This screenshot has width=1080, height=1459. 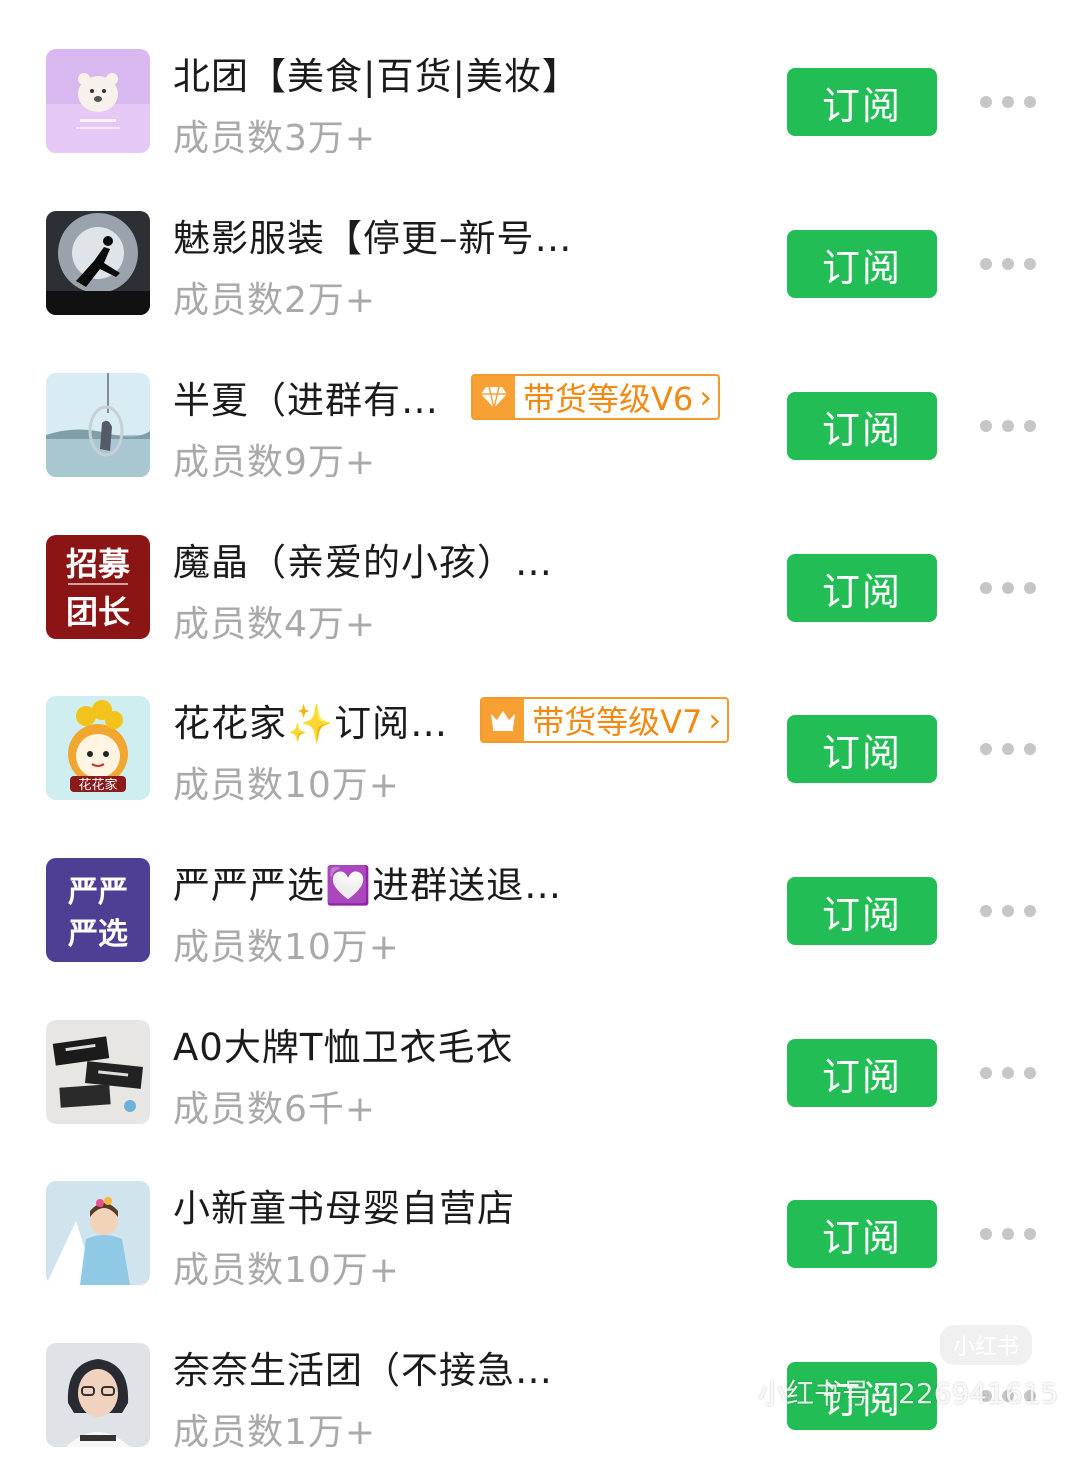 What do you see at coordinates (908, 1393) in the screenshot?
I see `watermark-text: 小红书号：226941615` at bounding box center [908, 1393].